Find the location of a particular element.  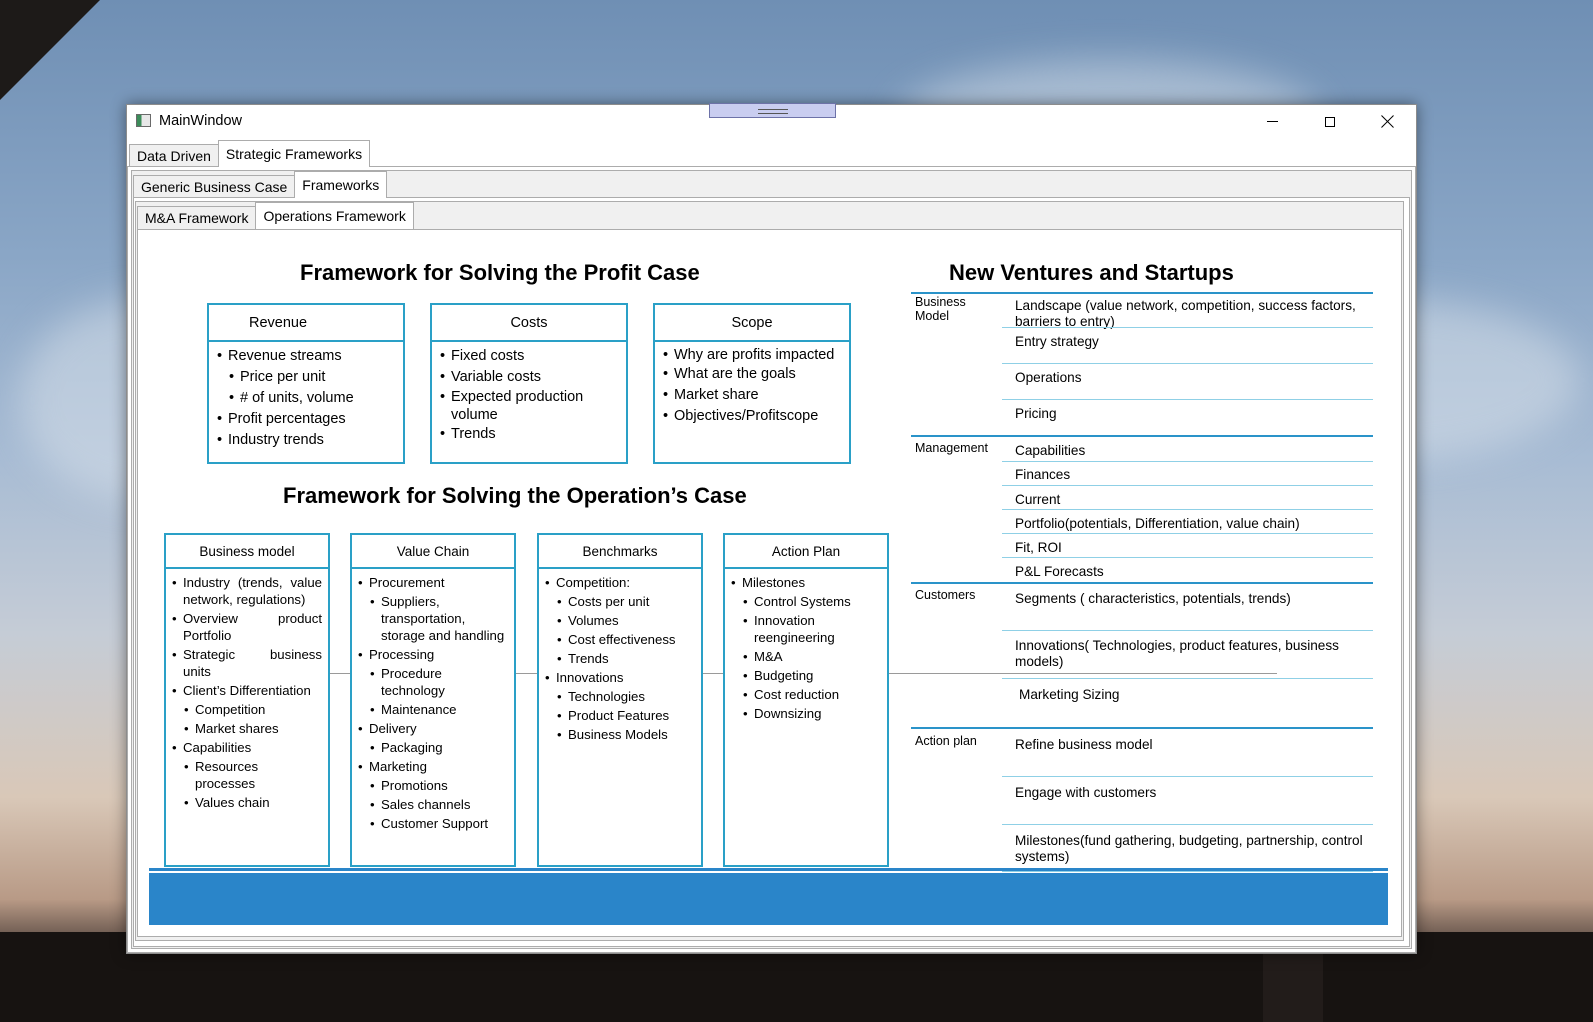

maximize-icon is located at coordinates (1330, 121).